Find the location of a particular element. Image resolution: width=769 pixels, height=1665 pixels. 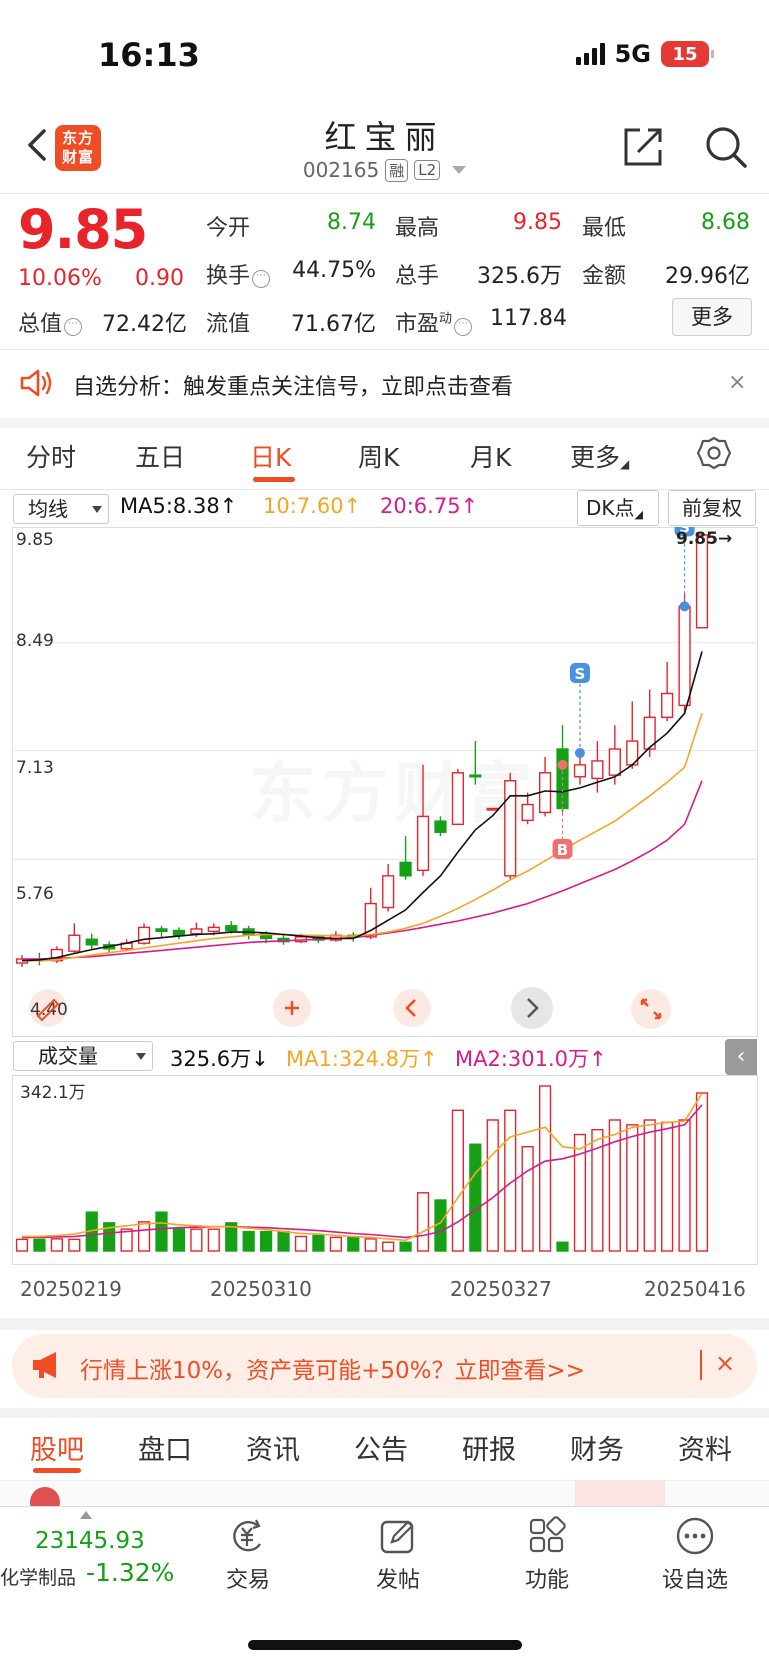

more-quote-button: 更多 is located at coordinates (712, 317).